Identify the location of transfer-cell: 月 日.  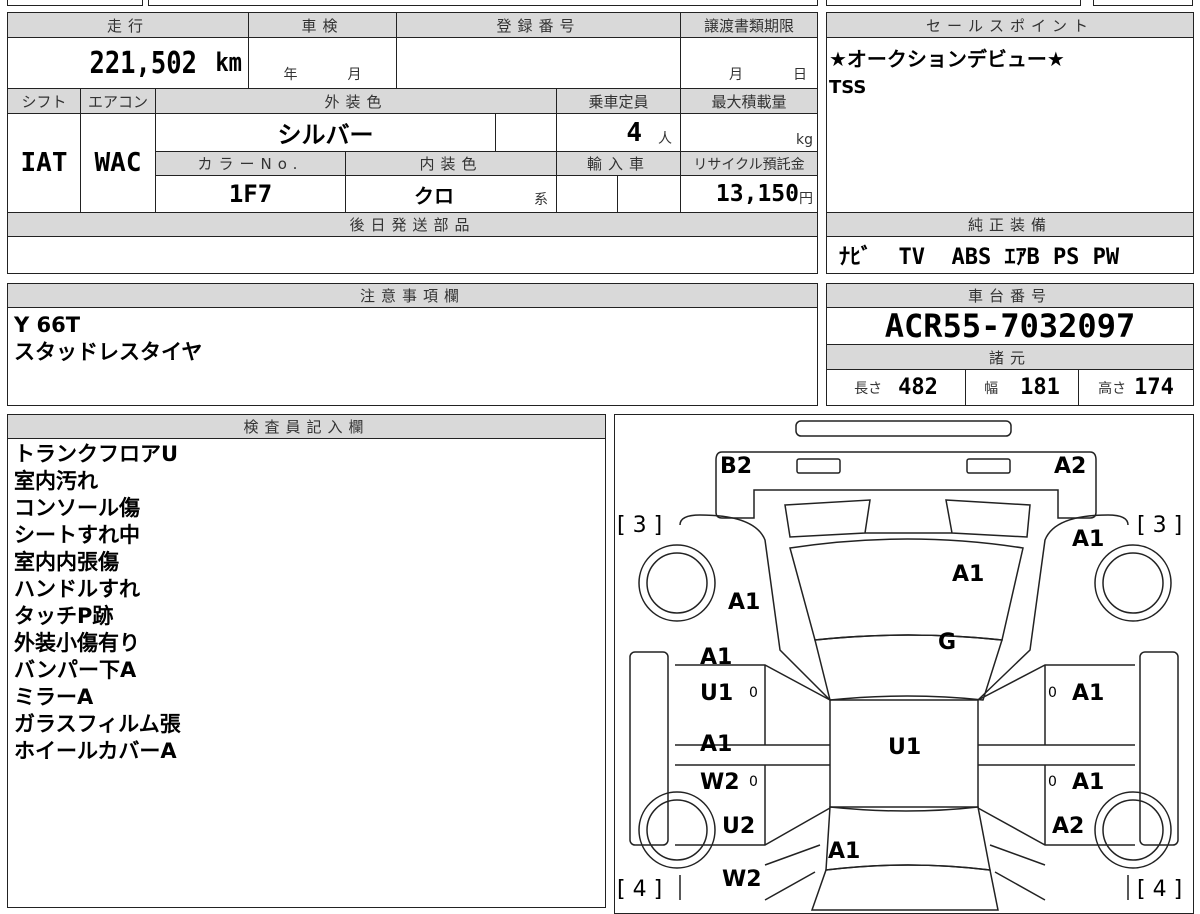
(749, 63).